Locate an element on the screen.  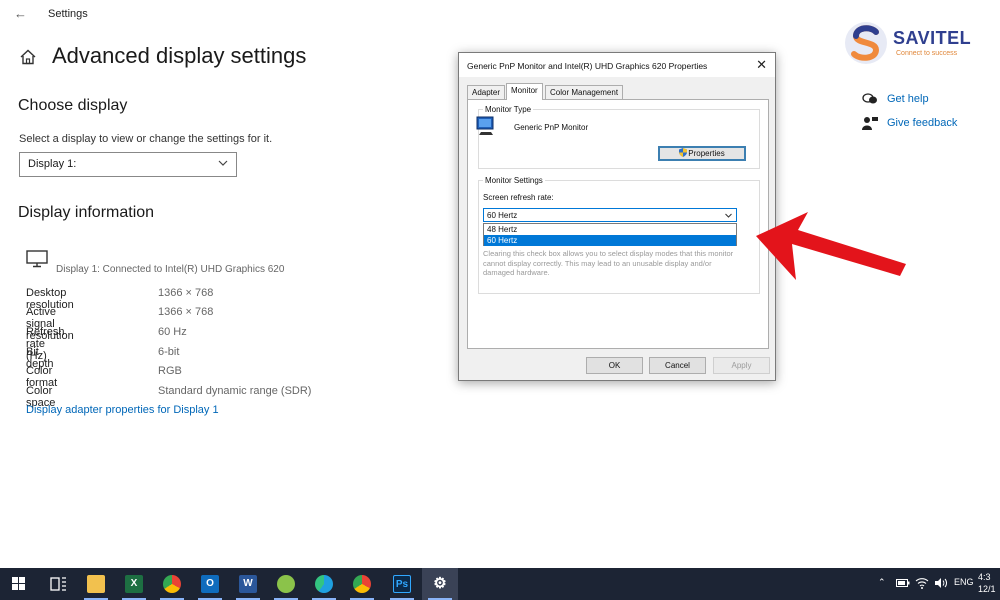
info-value: 6-bit is located at coordinates (169, 352).